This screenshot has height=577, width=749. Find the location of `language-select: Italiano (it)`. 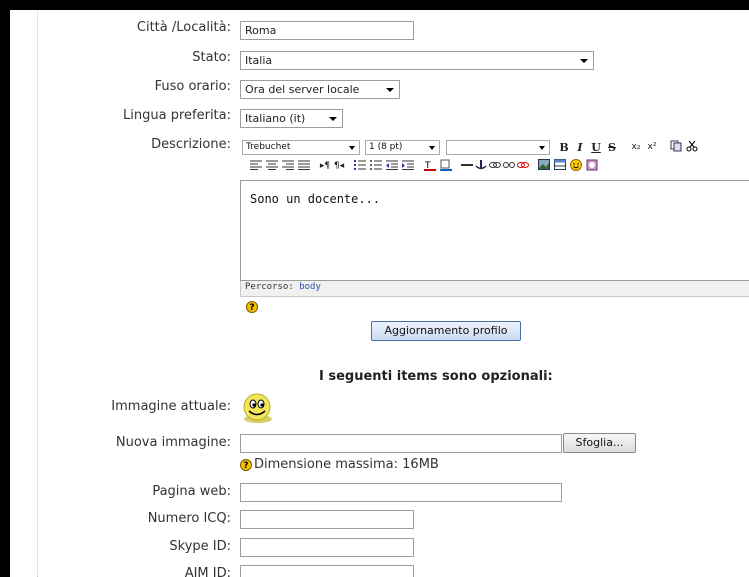

language-select: Italiano (it) is located at coordinates (291, 118).